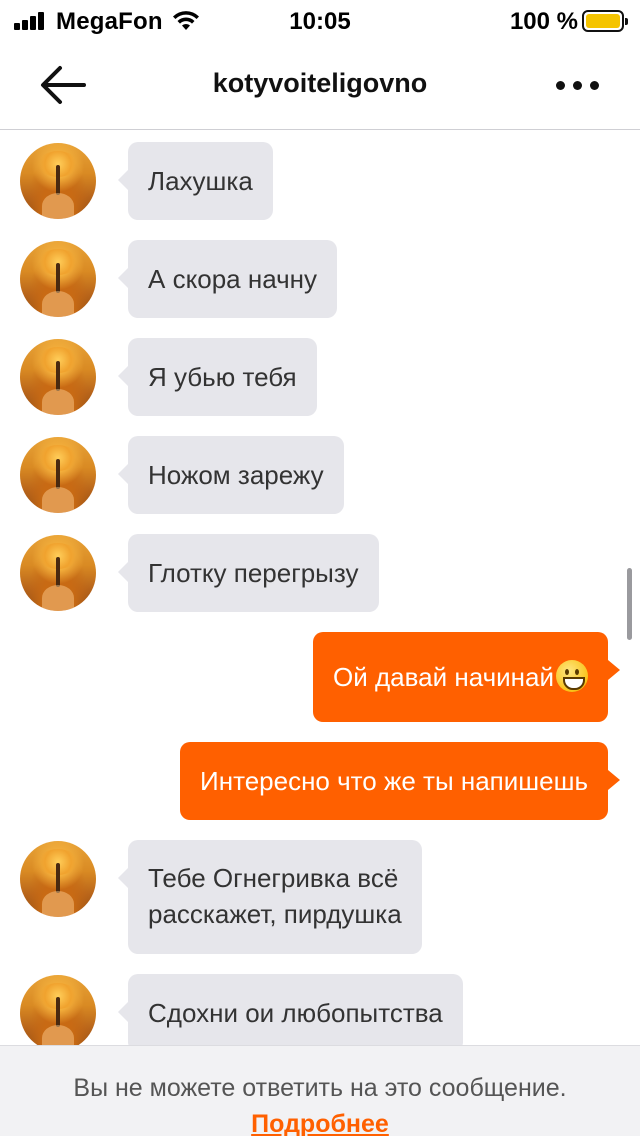 The image size is (640, 1136). I want to click on outgoing-message: Интересно что же ты напишешь, so click(400, 781).